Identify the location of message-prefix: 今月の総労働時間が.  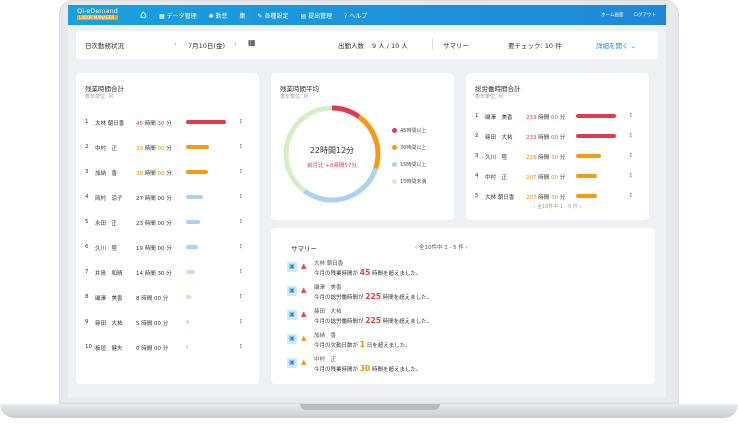
(339, 322).